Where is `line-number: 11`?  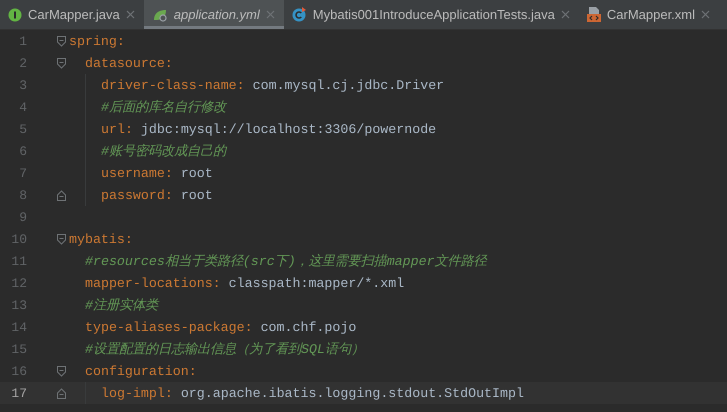 line-number: 11 is located at coordinates (18, 261).